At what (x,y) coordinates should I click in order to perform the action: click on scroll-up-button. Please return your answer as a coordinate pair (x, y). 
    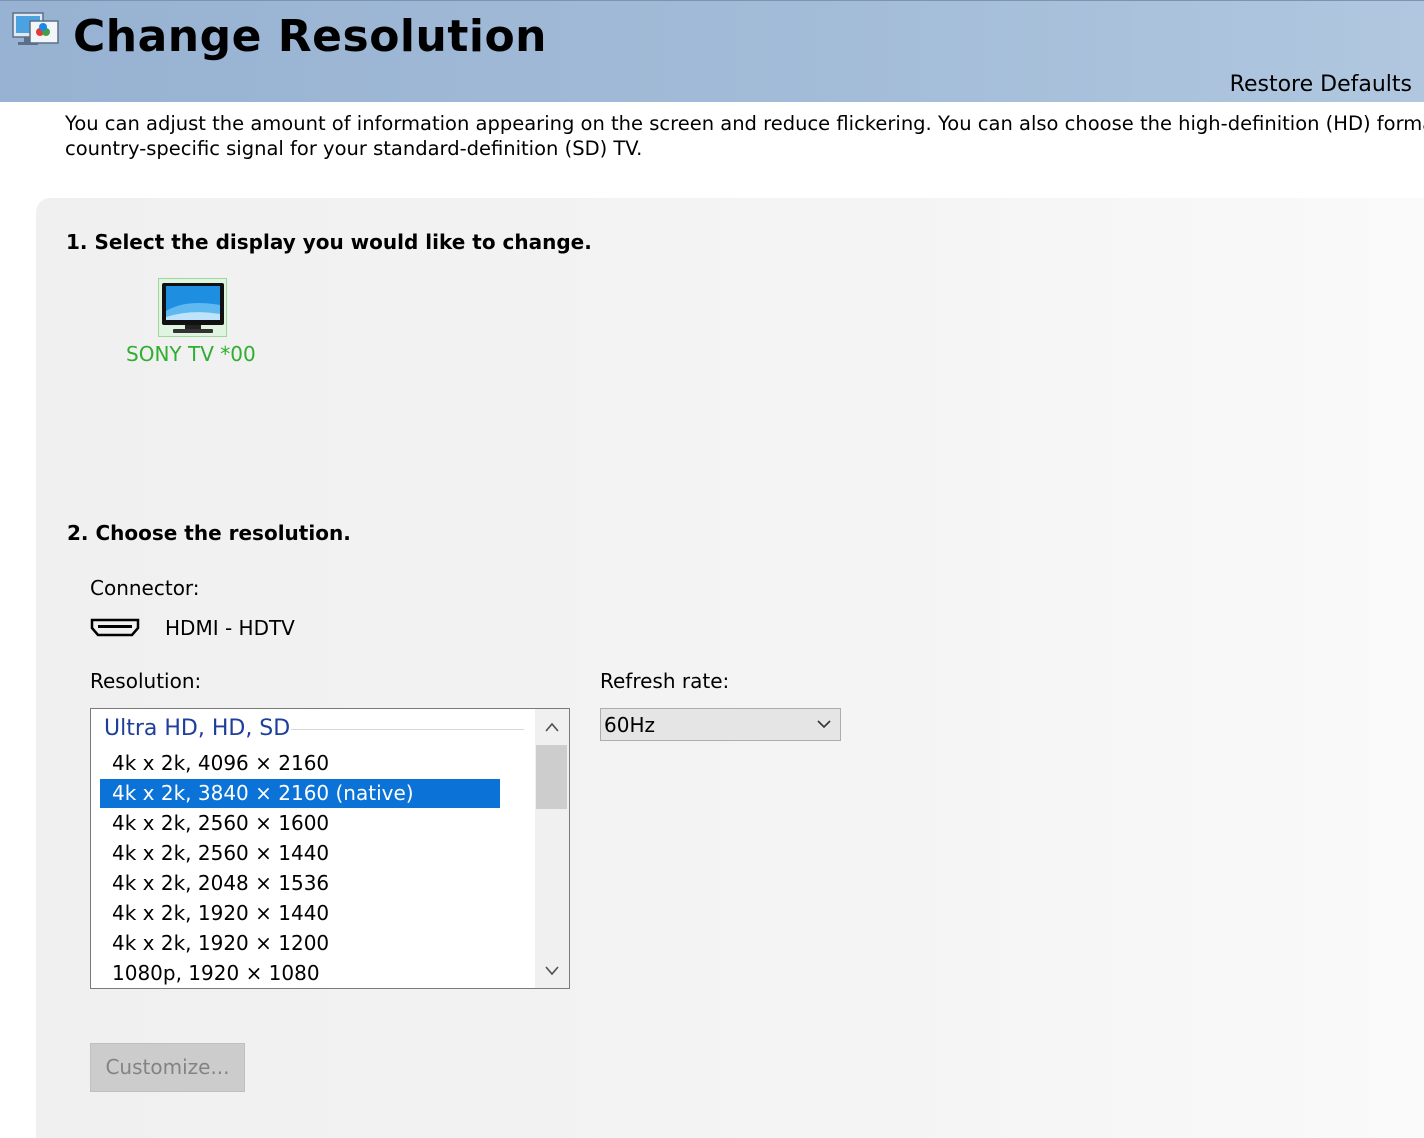
    Looking at the image, I should click on (552, 727).